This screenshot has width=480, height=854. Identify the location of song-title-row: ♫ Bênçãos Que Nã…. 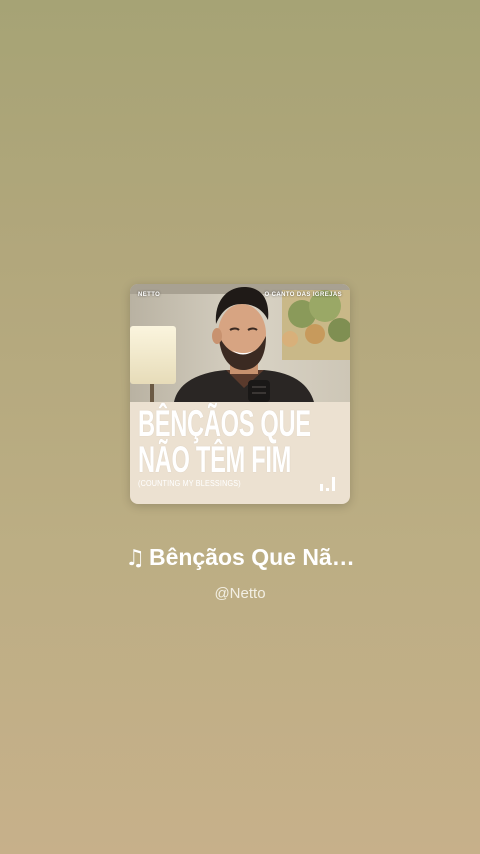
(240, 558).